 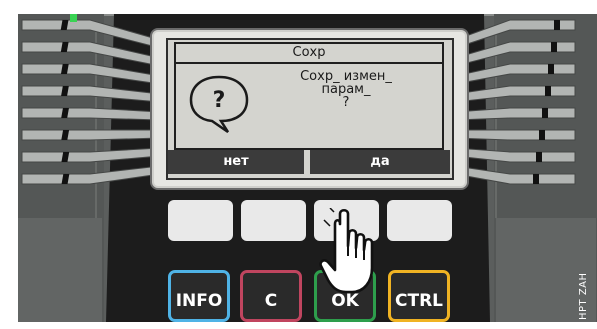 What do you see at coordinates (309, 54) in the screenshot?
I see `dialog-title: Сохр` at bounding box center [309, 54].